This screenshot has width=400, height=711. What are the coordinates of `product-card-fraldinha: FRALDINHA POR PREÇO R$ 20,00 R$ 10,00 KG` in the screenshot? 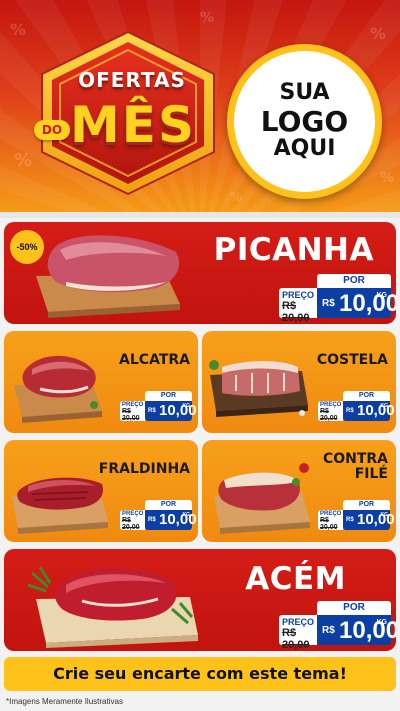 It's located at (101, 491).